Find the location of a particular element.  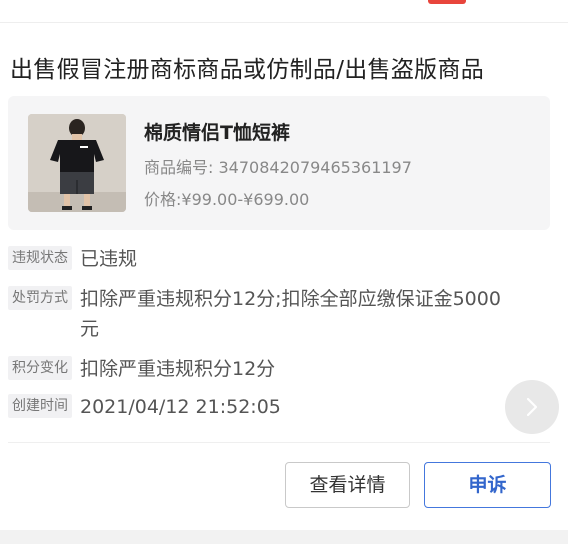

created-label: 创建时间 is located at coordinates (40, 406).